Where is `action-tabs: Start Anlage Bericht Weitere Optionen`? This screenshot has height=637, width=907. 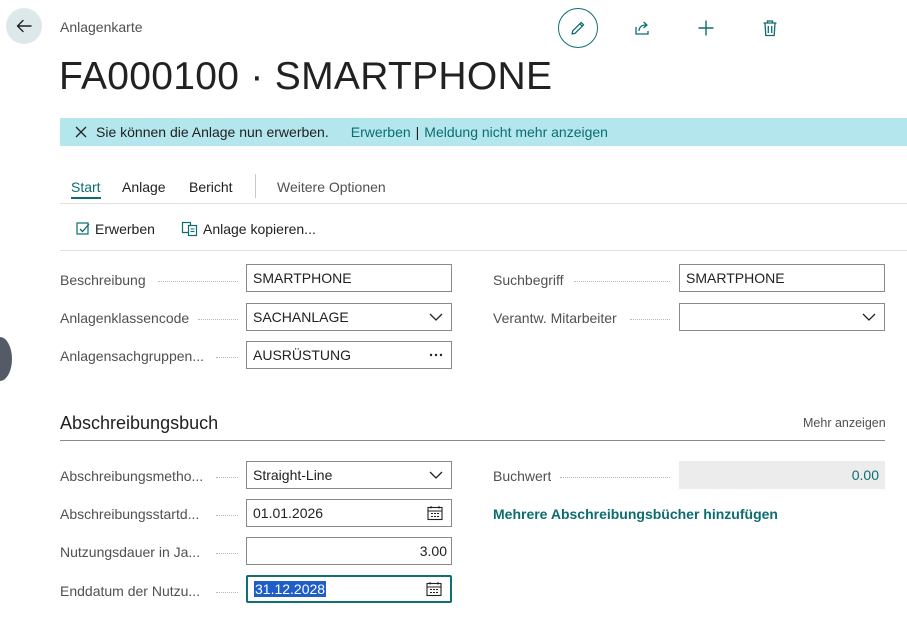 action-tabs: Start Anlage Bericht Weitere Optionen is located at coordinates (483, 188).